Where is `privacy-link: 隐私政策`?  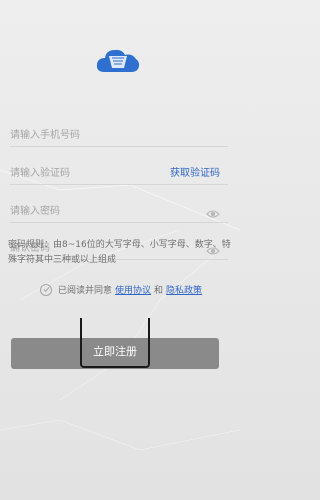 privacy-link: 隐私政策 is located at coordinates (184, 289).